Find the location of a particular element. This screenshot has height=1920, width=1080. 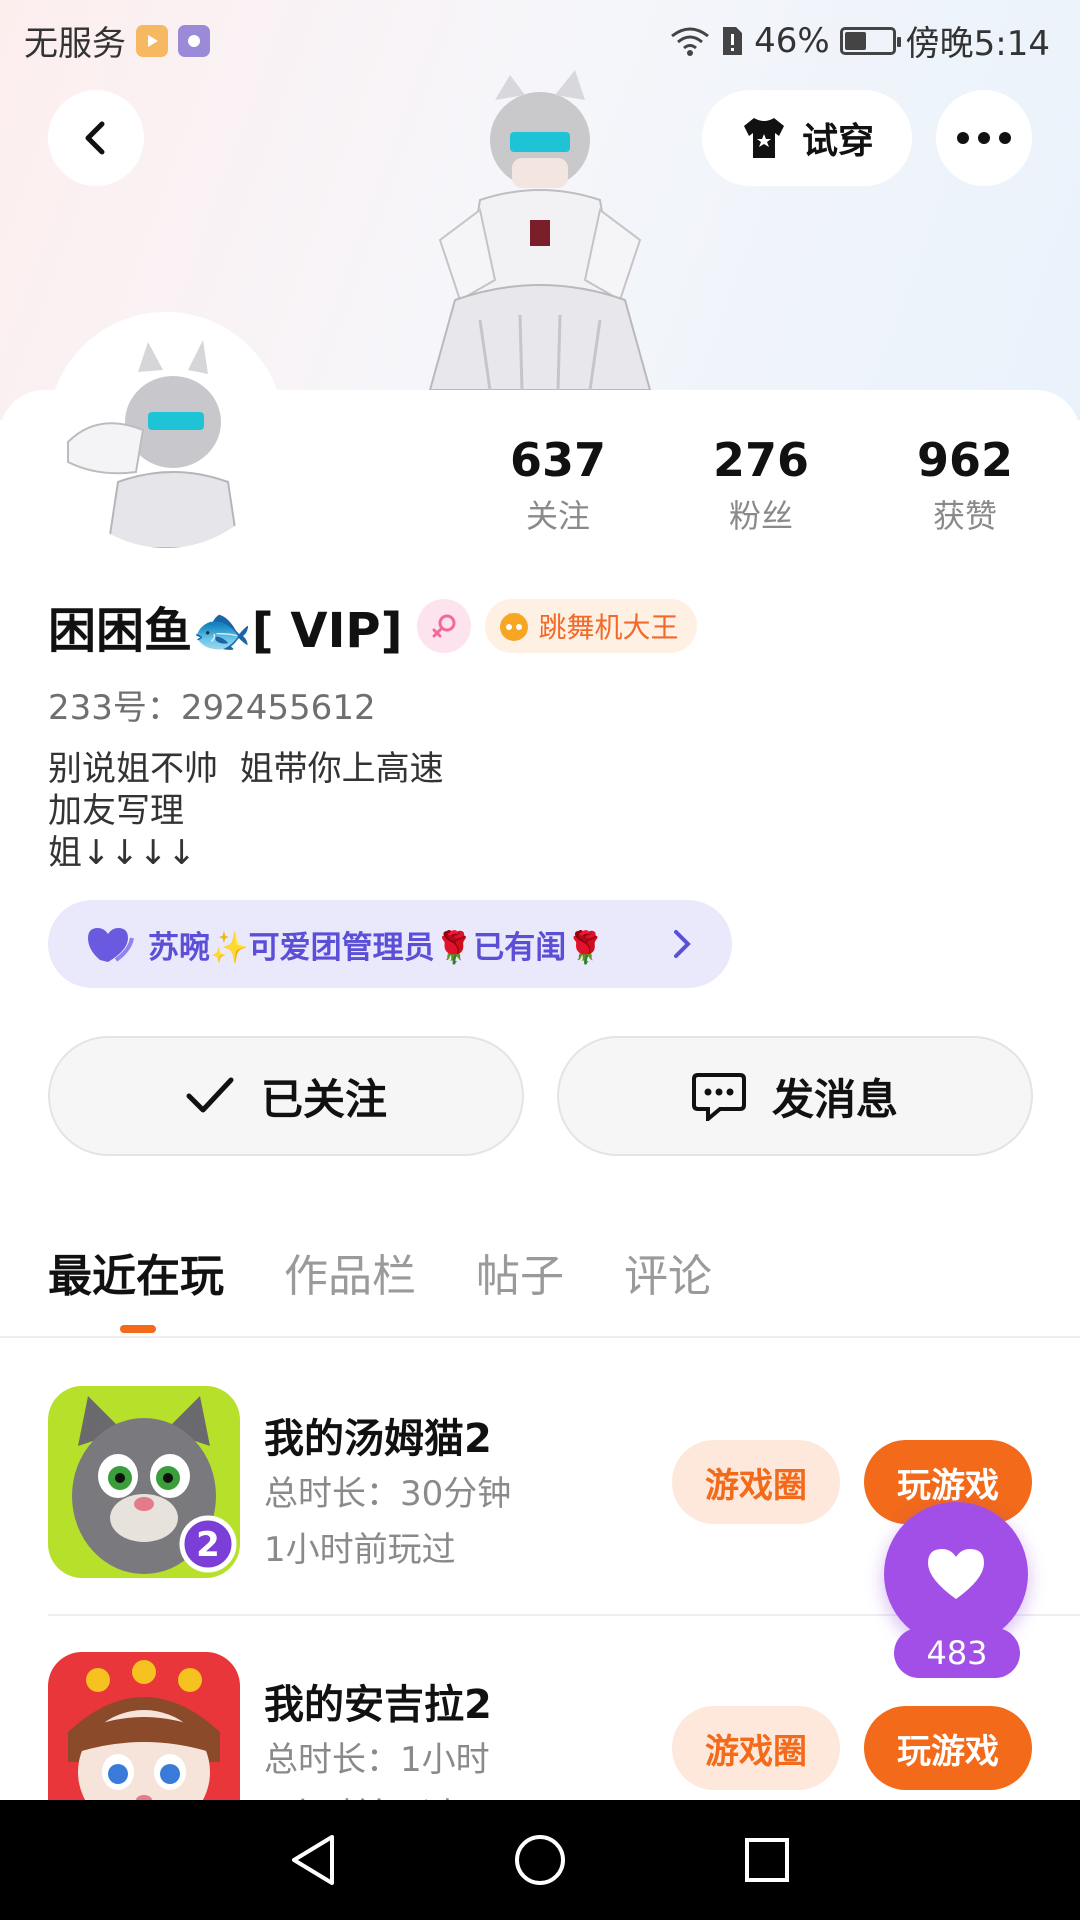

nav-recents-button is located at coordinates (767, 1860).